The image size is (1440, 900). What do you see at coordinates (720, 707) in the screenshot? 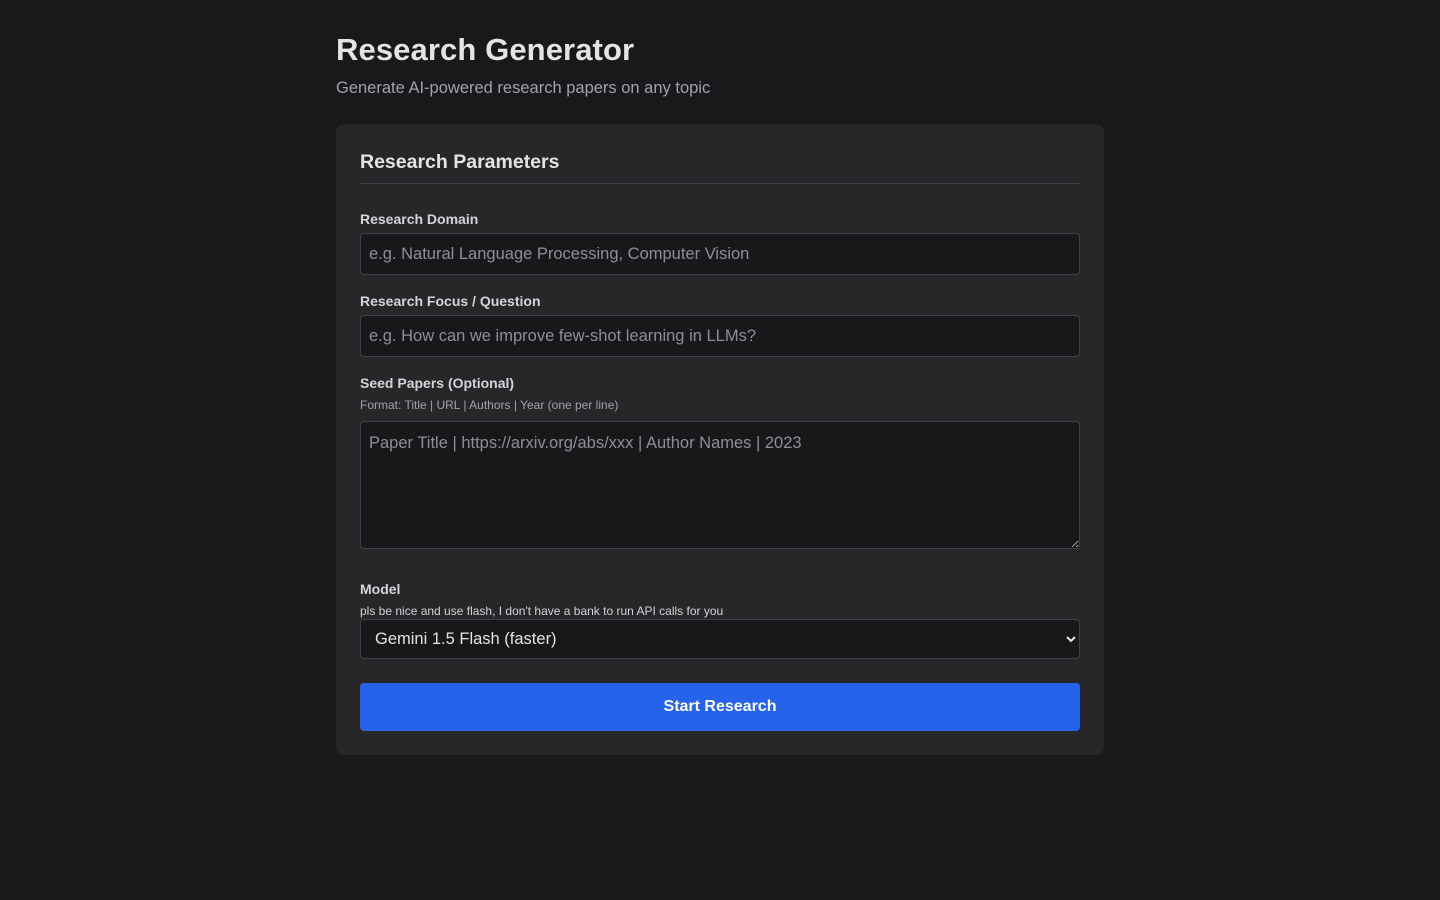
I see `start-research-button: Start Research` at bounding box center [720, 707].